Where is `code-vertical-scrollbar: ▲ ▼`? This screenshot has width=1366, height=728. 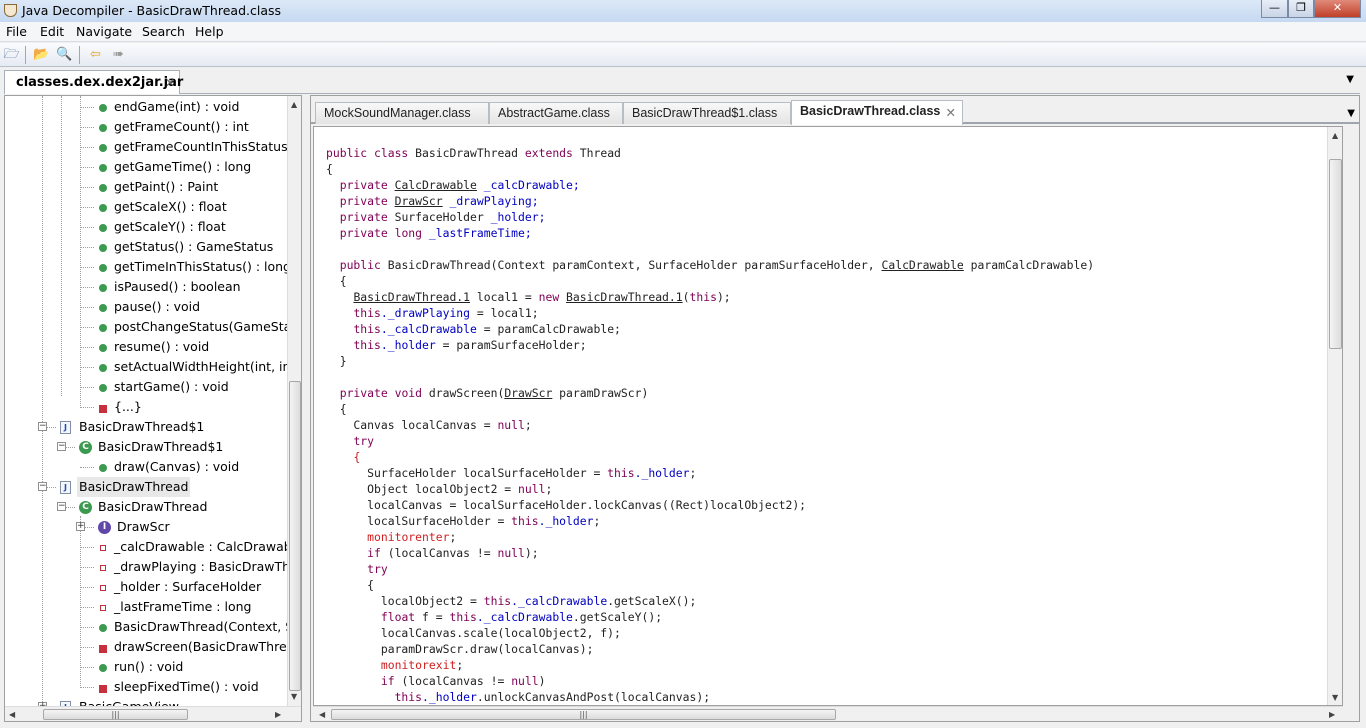
code-vertical-scrollbar: ▲ ▼ is located at coordinates (1334, 416).